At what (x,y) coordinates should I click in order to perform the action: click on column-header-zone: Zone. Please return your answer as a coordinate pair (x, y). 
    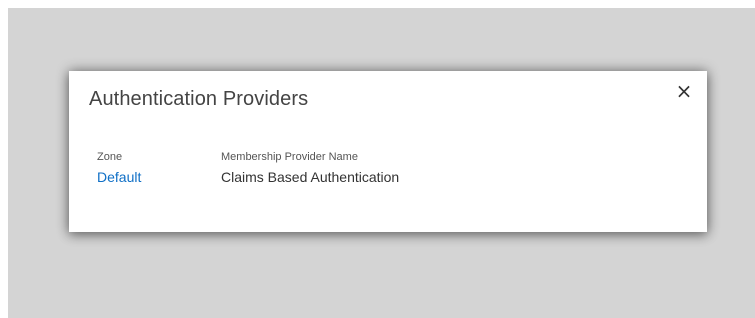
    Looking at the image, I should click on (110, 157).